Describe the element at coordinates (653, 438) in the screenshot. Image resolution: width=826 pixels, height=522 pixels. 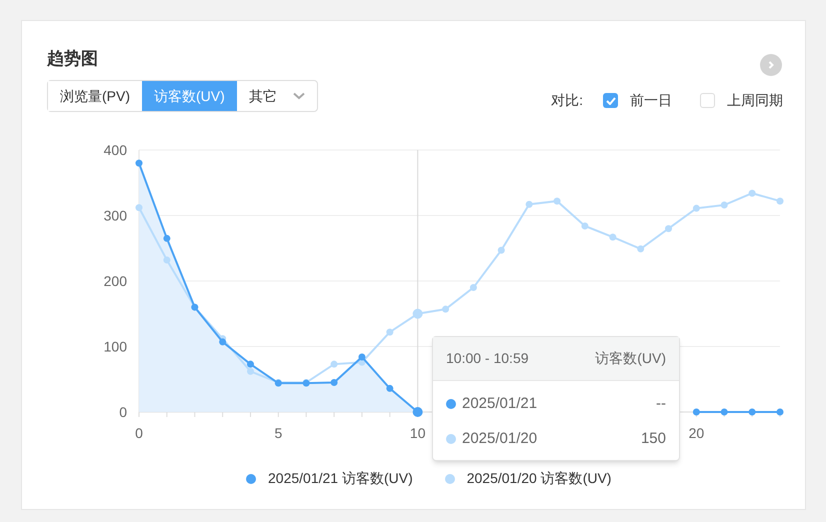
I see `tooltip-value: 150` at that location.